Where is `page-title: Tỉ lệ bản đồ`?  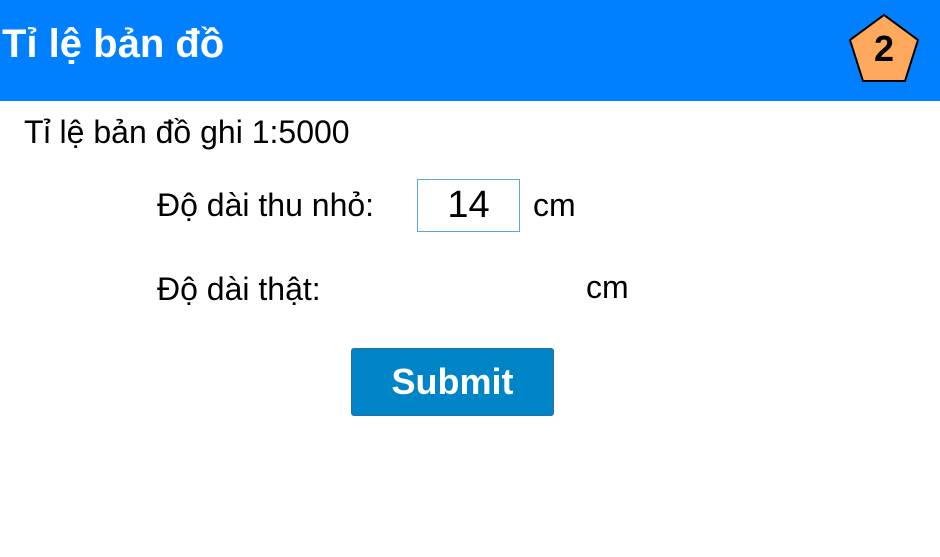
page-title: Tỉ lệ bản đồ is located at coordinates (113, 44).